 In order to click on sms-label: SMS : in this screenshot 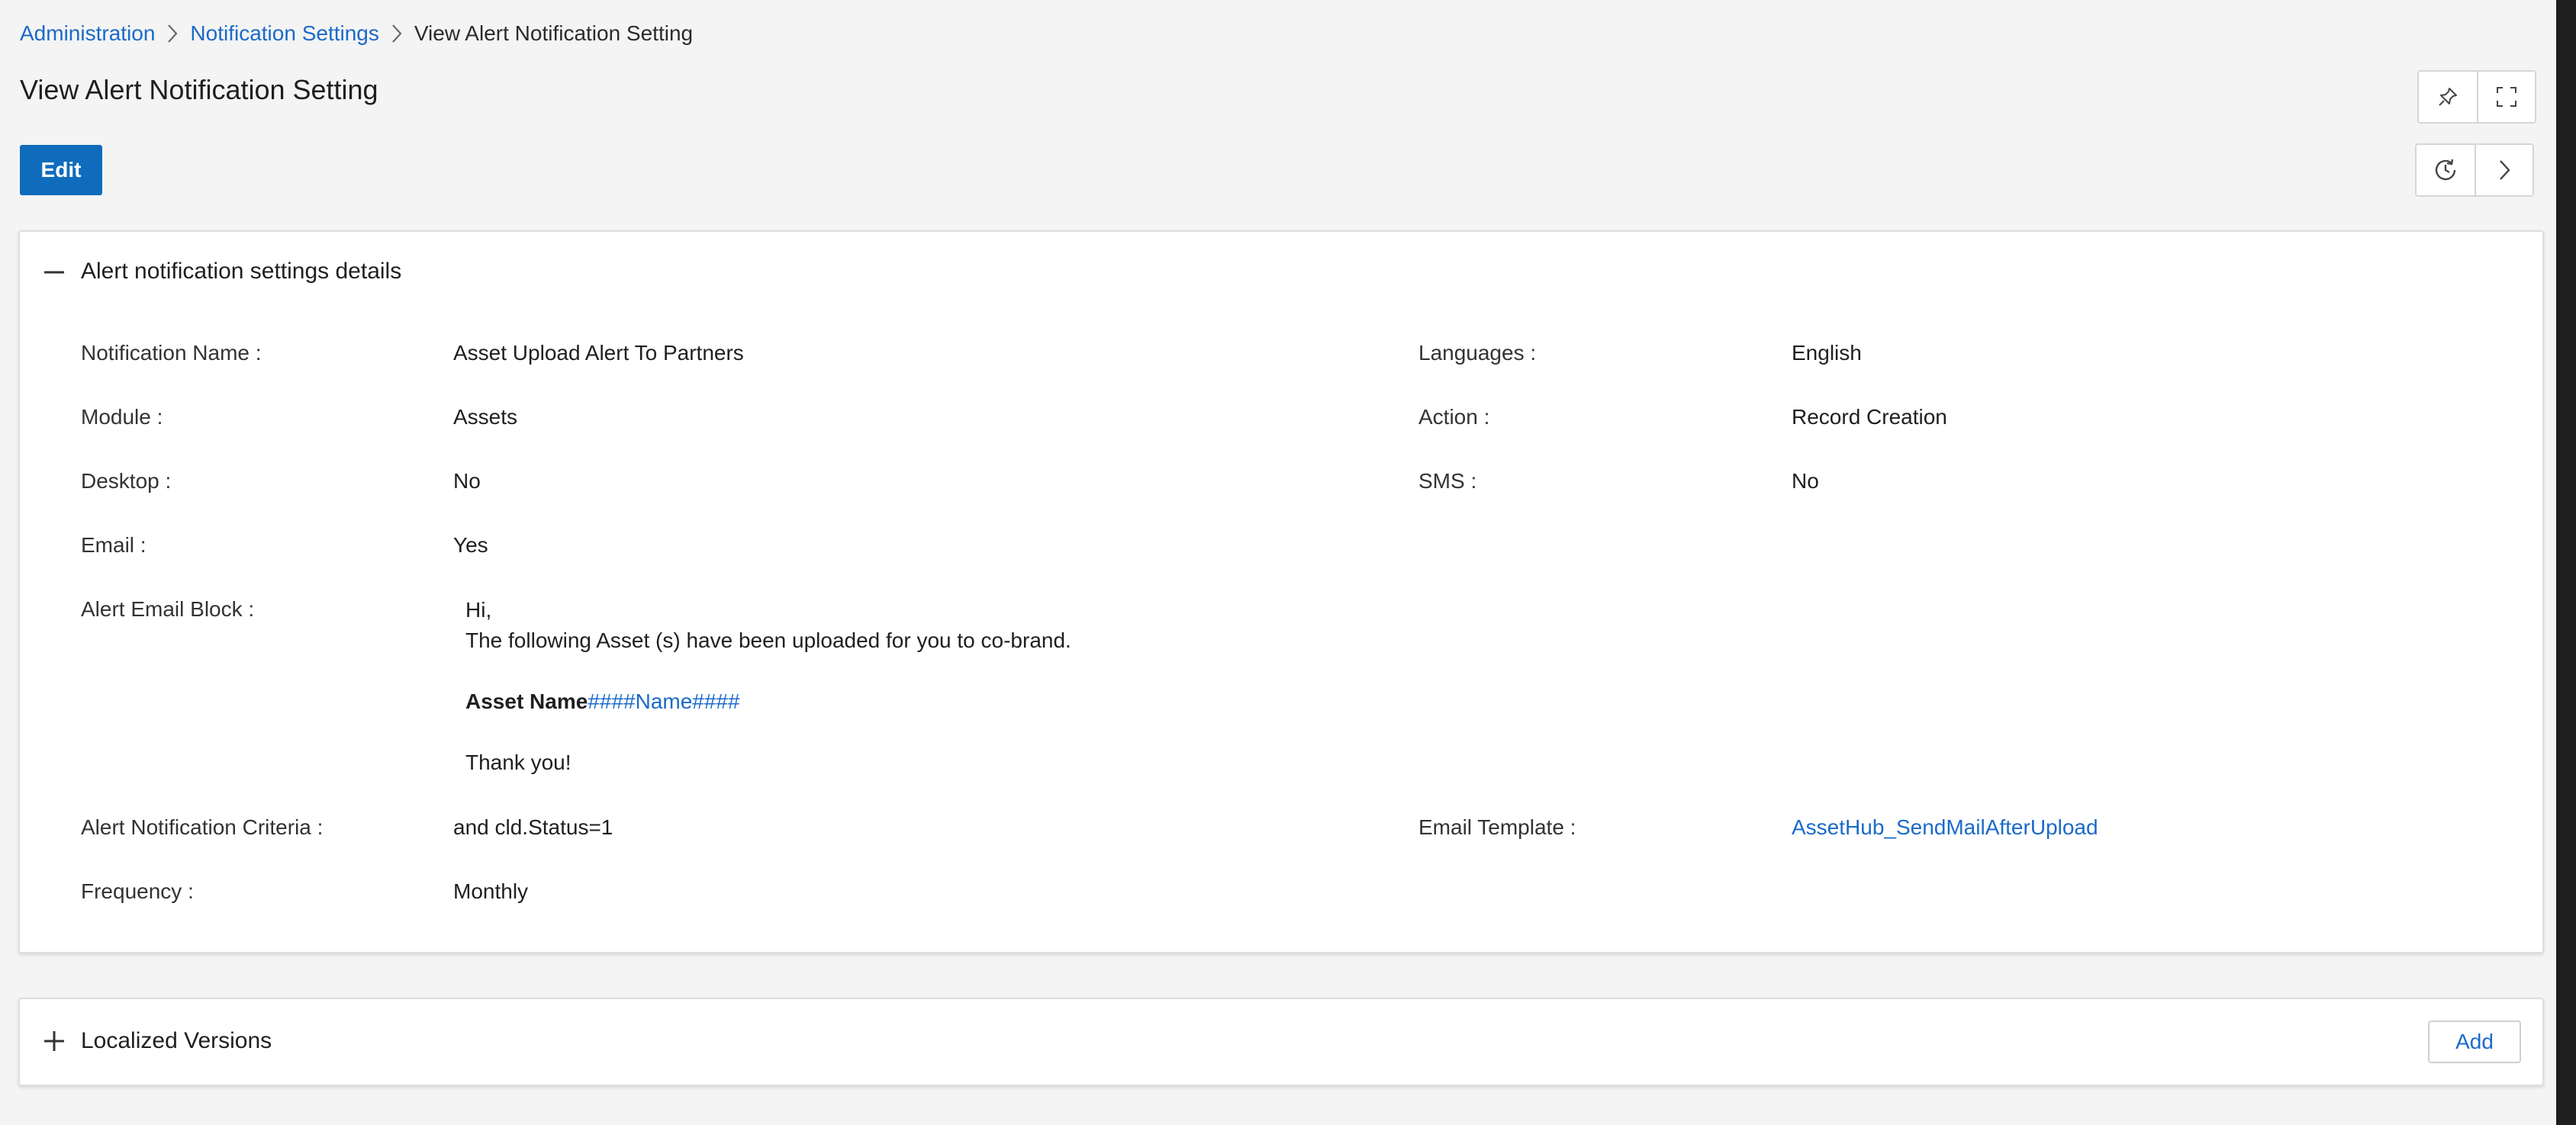, I will do `click(1447, 481)`.